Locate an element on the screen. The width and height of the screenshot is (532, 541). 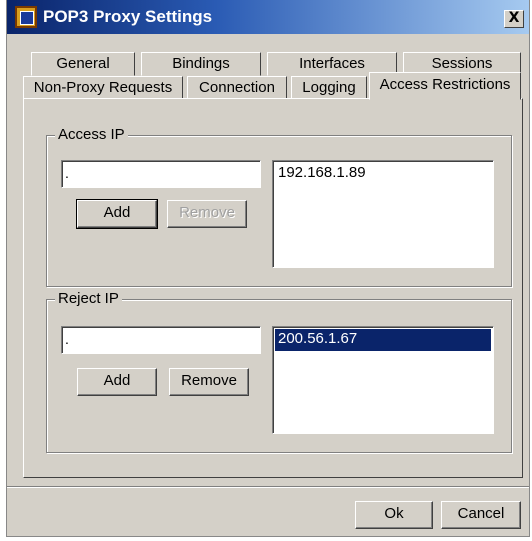
cancel-button: Cancel is located at coordinates (481, 515).